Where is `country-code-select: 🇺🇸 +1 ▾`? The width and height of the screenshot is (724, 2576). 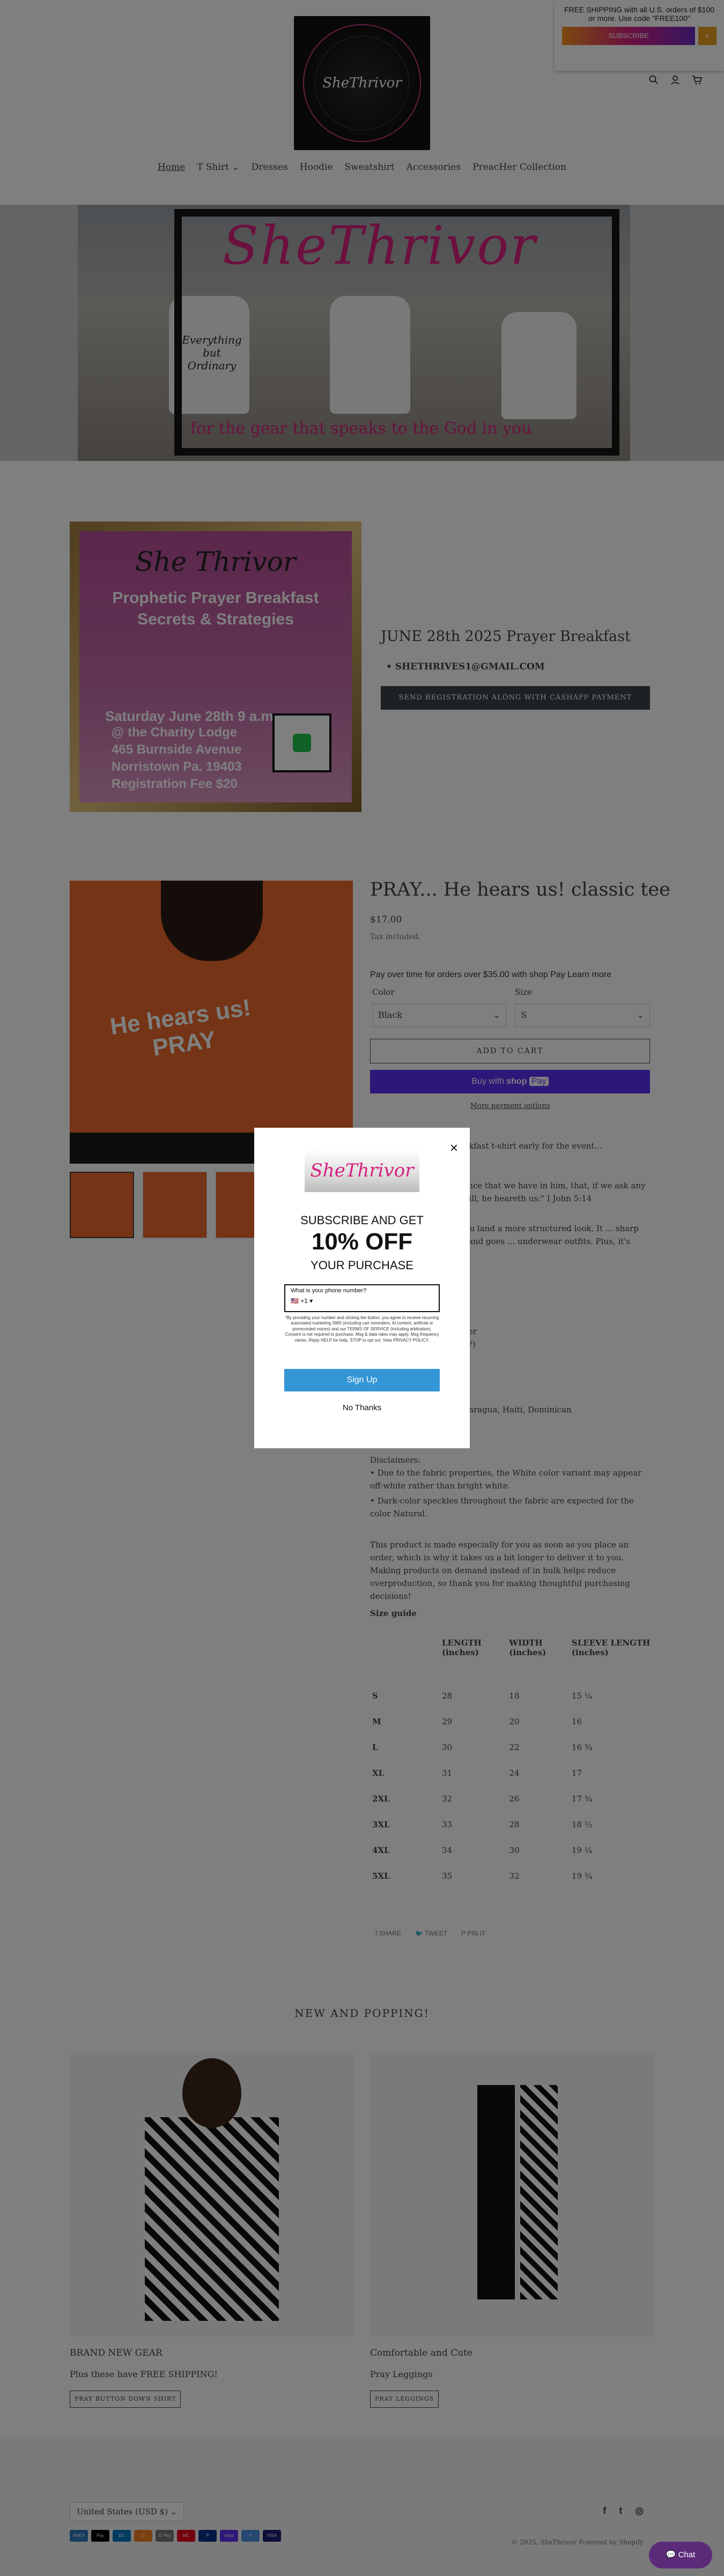 country-code-select: 🇺🇸 +1 ▾ is located at coordinates (362, 1301).